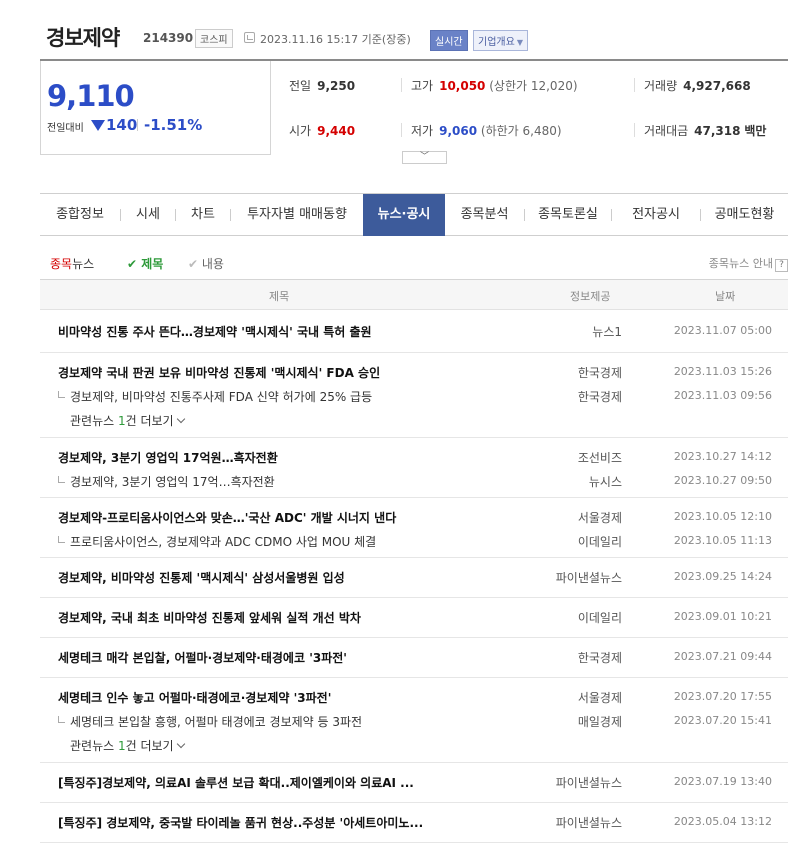  I want to click on news-date: 2023.11.07 05:00, so click(722, 330).